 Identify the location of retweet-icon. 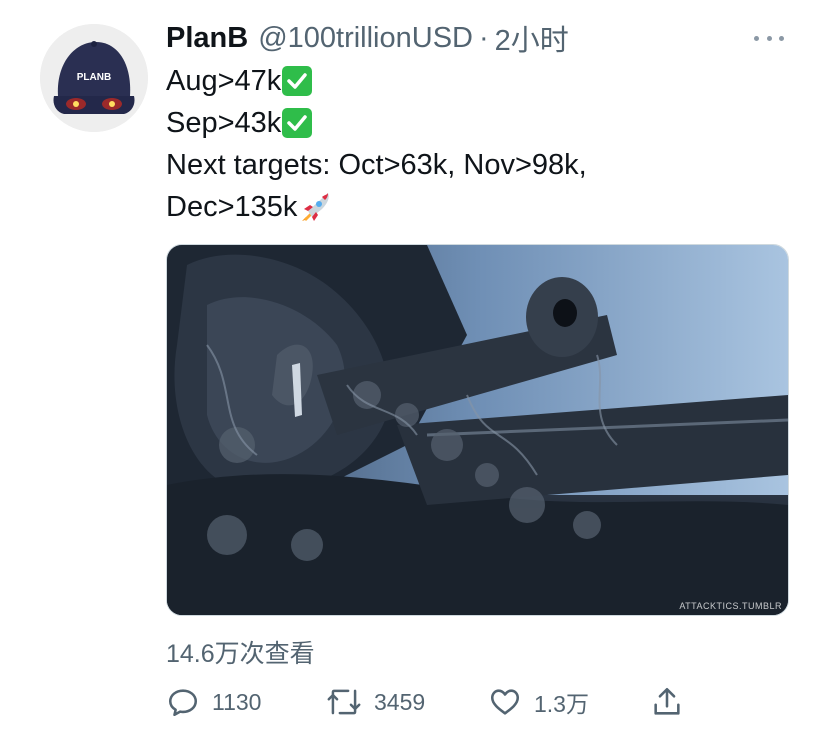
(344, 702).